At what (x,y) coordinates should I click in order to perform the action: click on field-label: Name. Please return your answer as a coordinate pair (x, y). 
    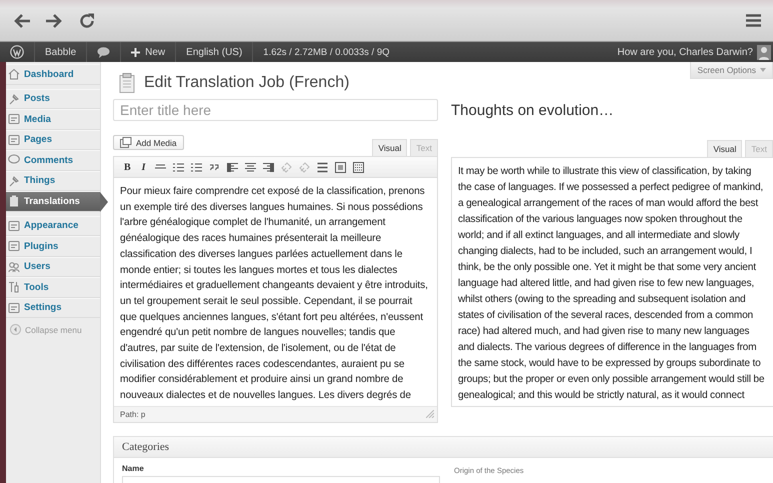
    Looking at the image, I should click on (133, 468).